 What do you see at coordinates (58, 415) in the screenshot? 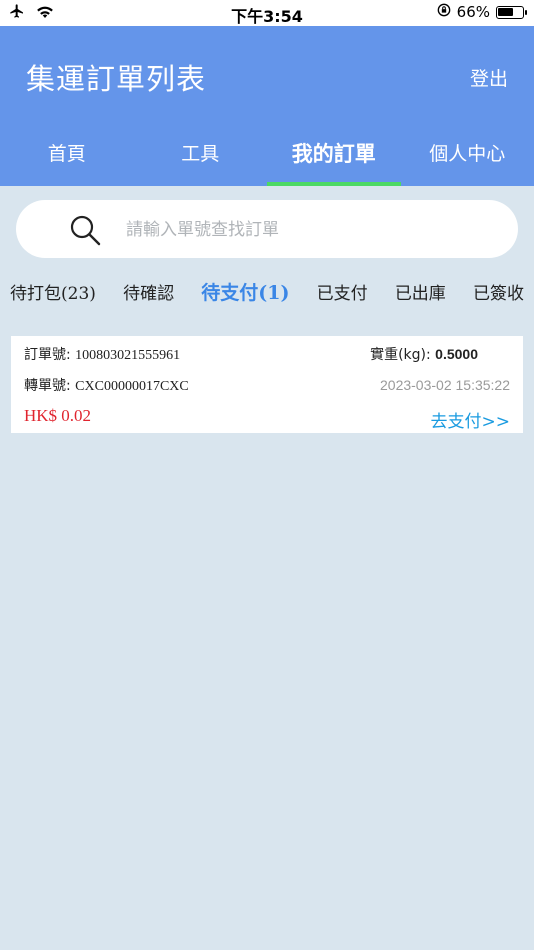
I see `order-price: HK$ 0.02` at bounding box center [58, 415].